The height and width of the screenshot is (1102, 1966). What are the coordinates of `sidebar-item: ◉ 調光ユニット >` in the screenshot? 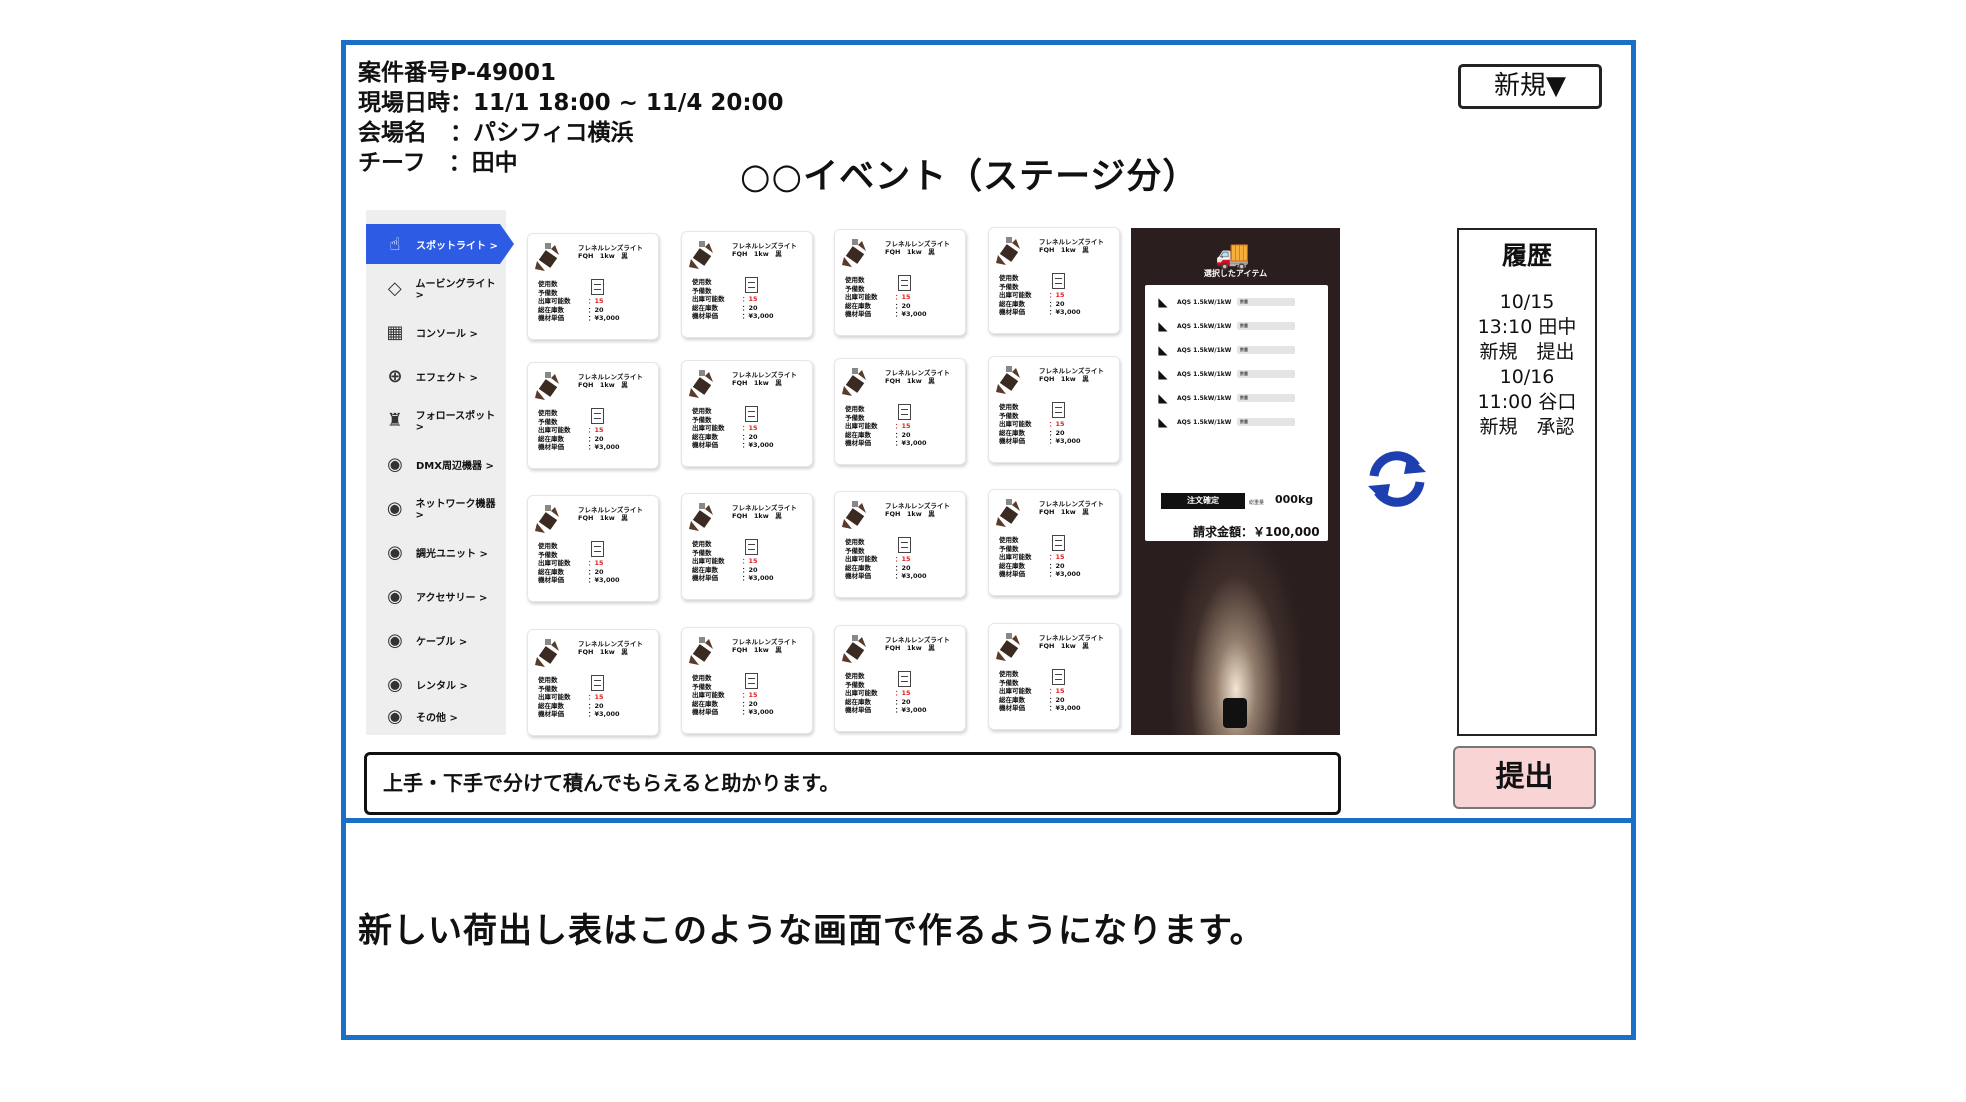 It's located at (436, 552).